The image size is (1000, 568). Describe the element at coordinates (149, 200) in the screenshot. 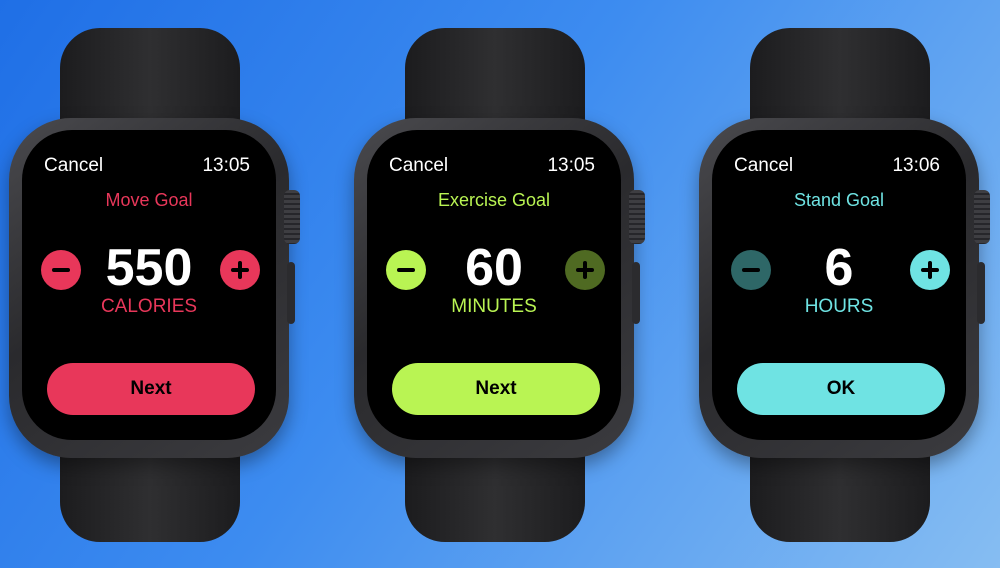

I see `goal-title: Move Goal` at that location.